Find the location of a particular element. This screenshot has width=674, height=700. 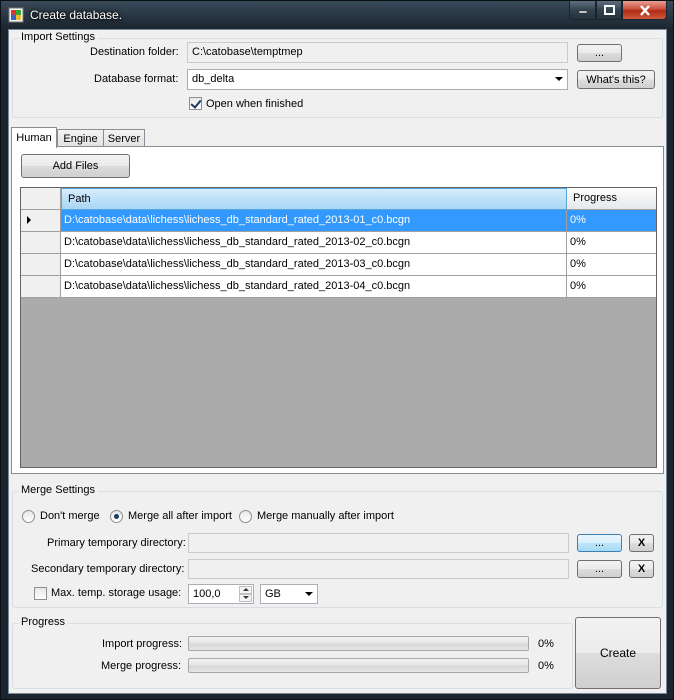

dont-merge-radio is located at coordinates (28, 516).